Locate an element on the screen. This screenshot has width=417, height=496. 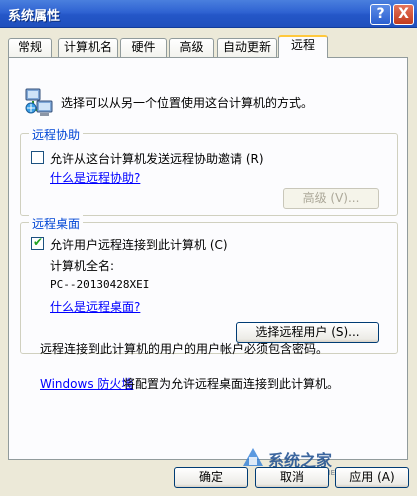
tab-hardware: 硬件 is located at coordinates (143, 47).